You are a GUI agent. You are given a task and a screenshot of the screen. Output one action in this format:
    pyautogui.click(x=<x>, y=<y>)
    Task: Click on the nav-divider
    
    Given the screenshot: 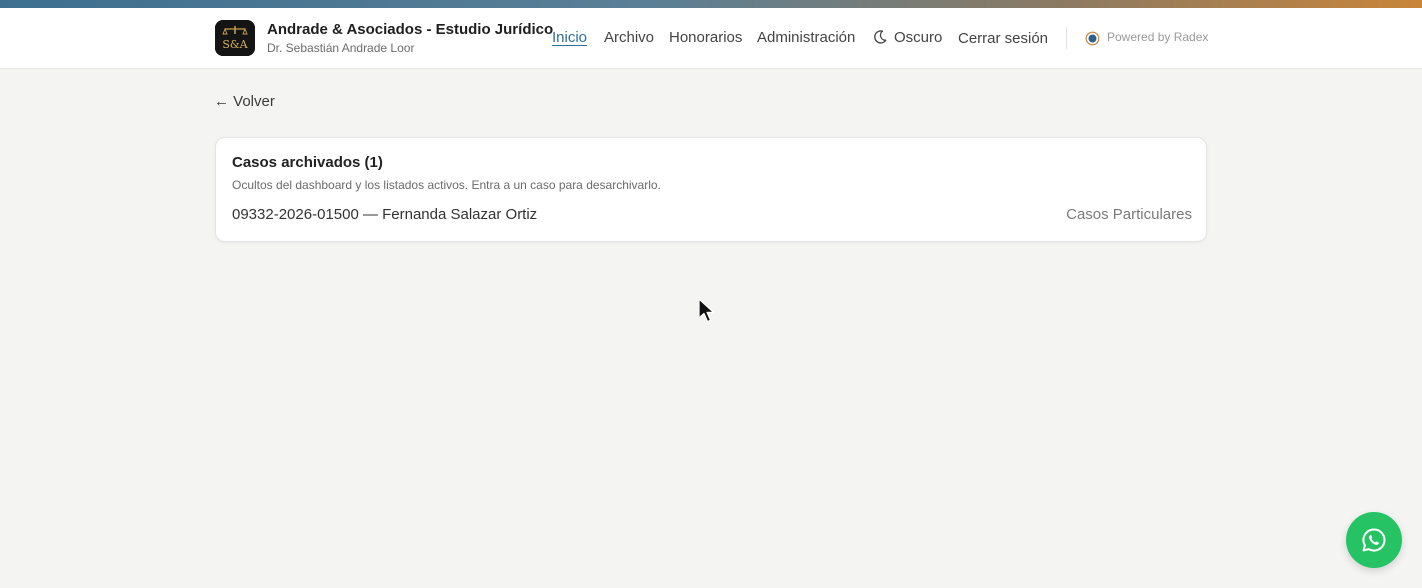 What is the action you would take?
    pyautogui.click(x=1066, y=38)
    